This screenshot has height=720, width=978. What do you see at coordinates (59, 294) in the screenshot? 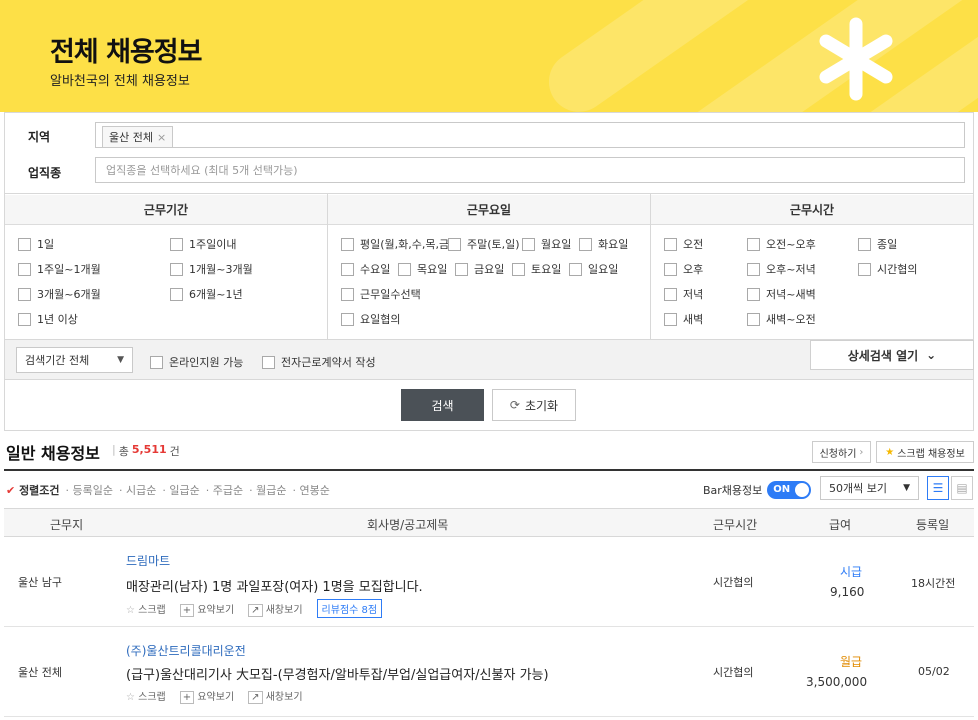
I see `period-option: 3개월~6개월` at bounding box center [59, 294].